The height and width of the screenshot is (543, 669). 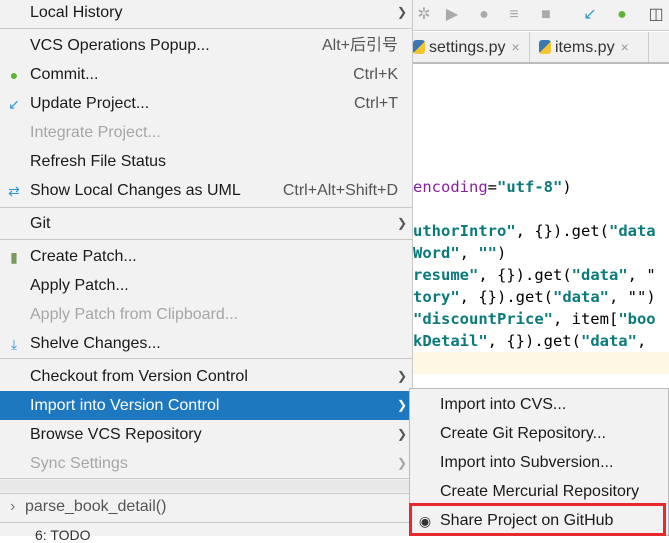 I want to click on current-line-highlight, so click(x=541, y=363).